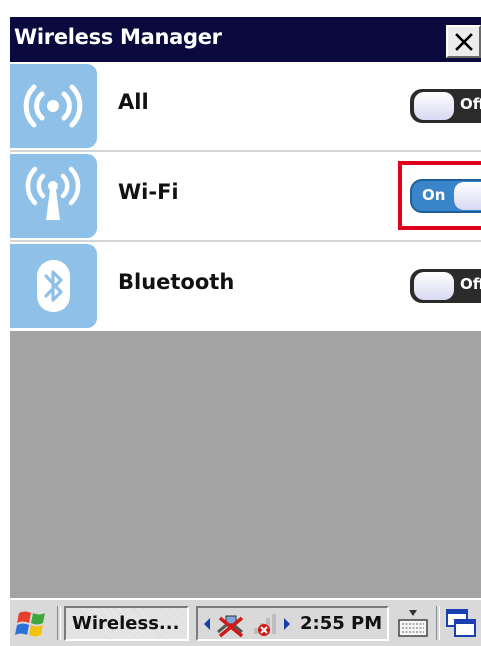 The image size is (481, 646). I want to click on row-label-wifi: Wi-Fi, so click(148, 192).